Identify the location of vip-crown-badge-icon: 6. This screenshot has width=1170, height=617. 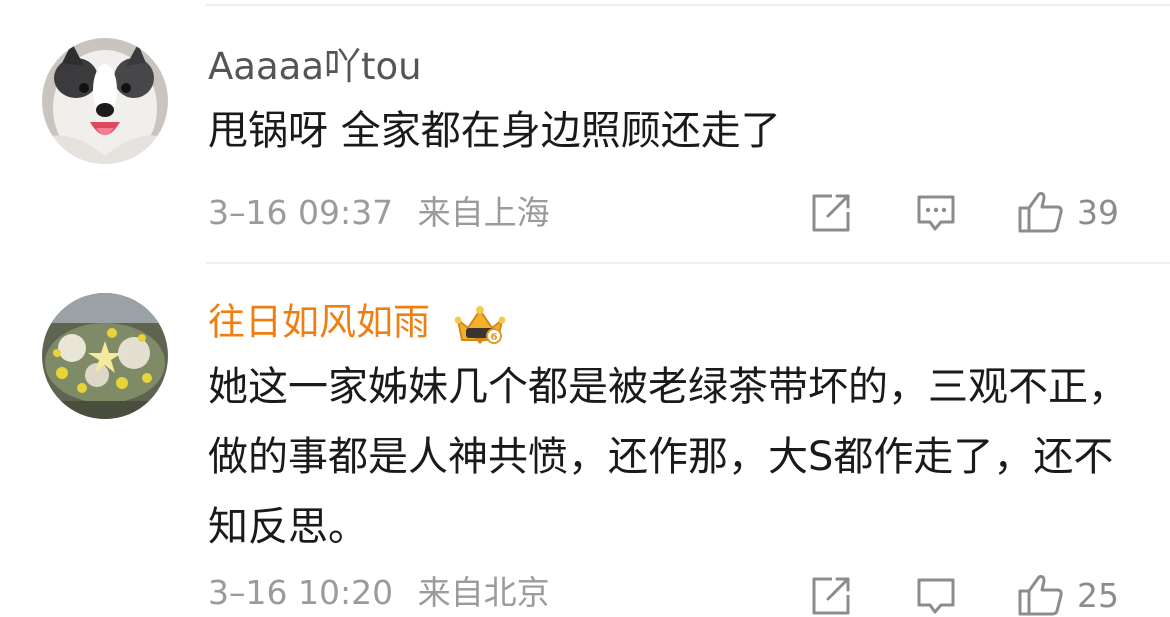
(480, 324).